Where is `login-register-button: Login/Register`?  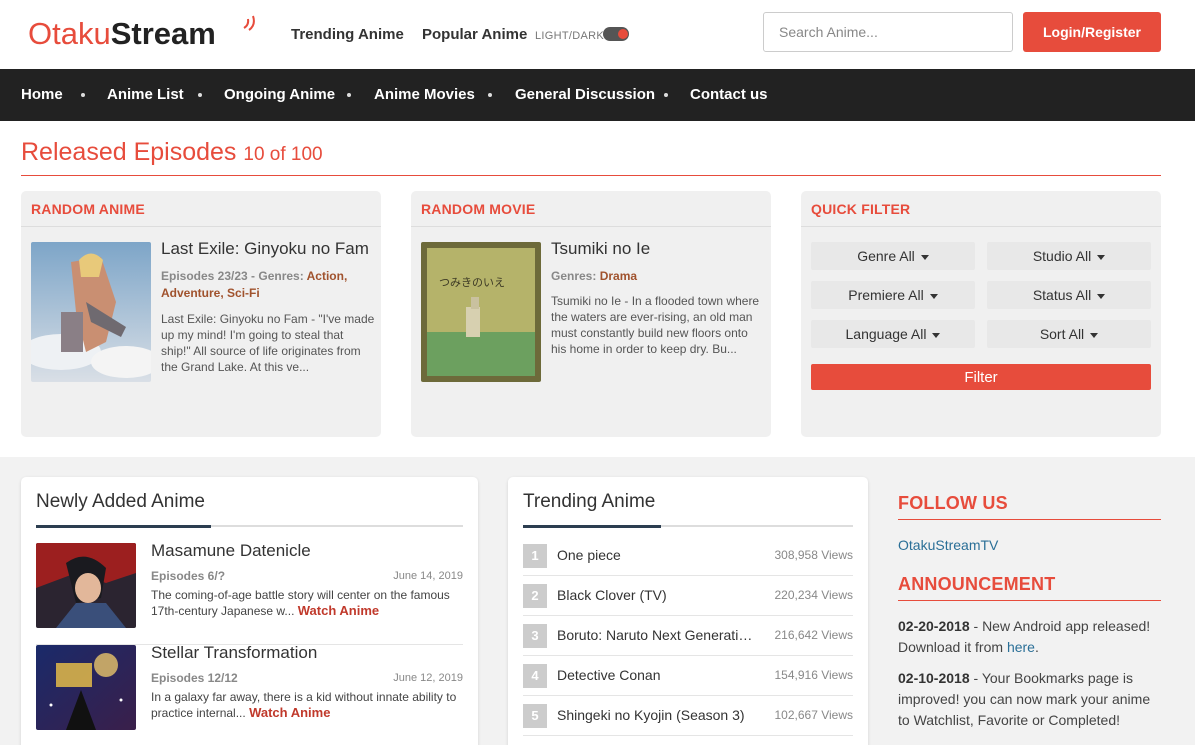
login-register-button: Login/Register is located at coordinates (1092, 32).